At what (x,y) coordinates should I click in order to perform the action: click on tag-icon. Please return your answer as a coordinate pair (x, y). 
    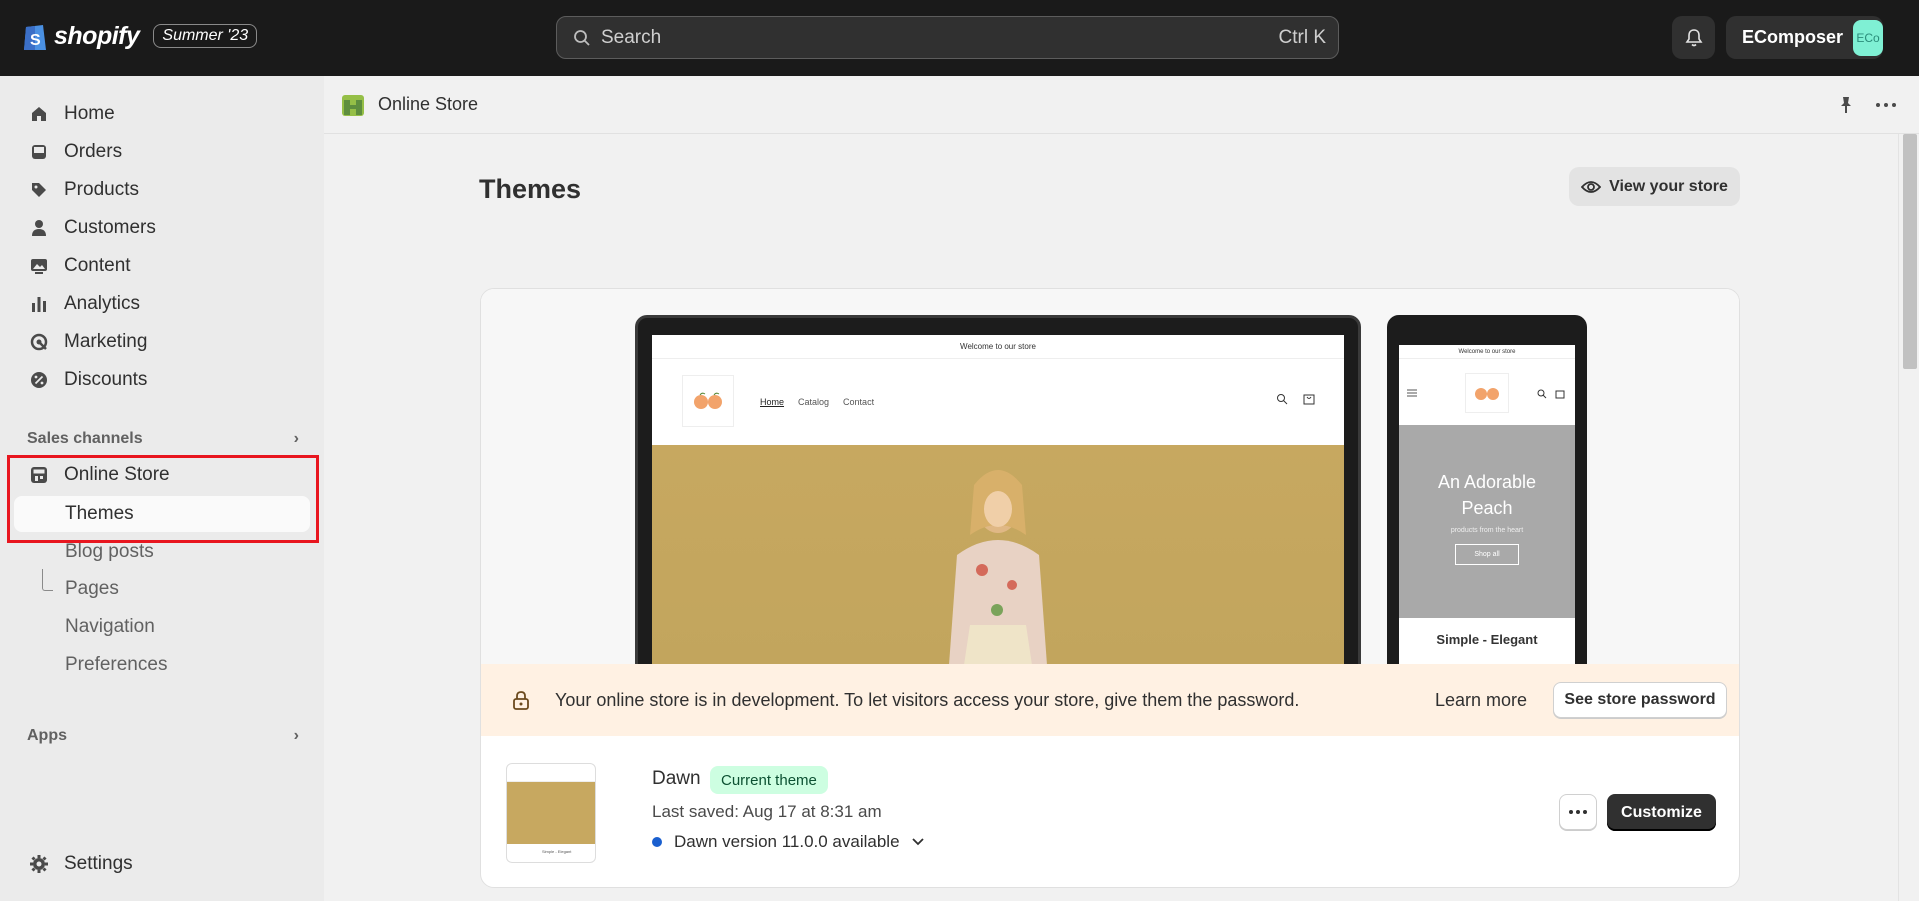
    Looking at the image, I should click on (39, 190).